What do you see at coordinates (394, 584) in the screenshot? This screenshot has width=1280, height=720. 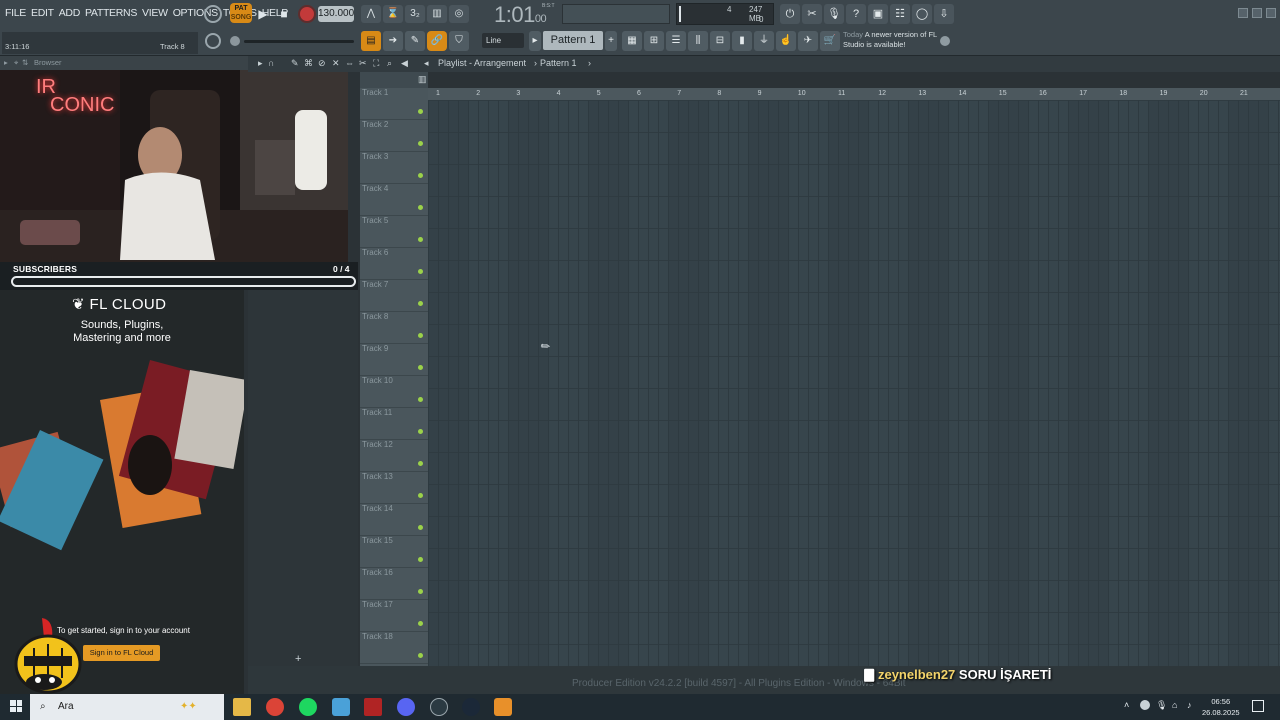 I see `track-header: Track 16` at bounding box center [394, 584].